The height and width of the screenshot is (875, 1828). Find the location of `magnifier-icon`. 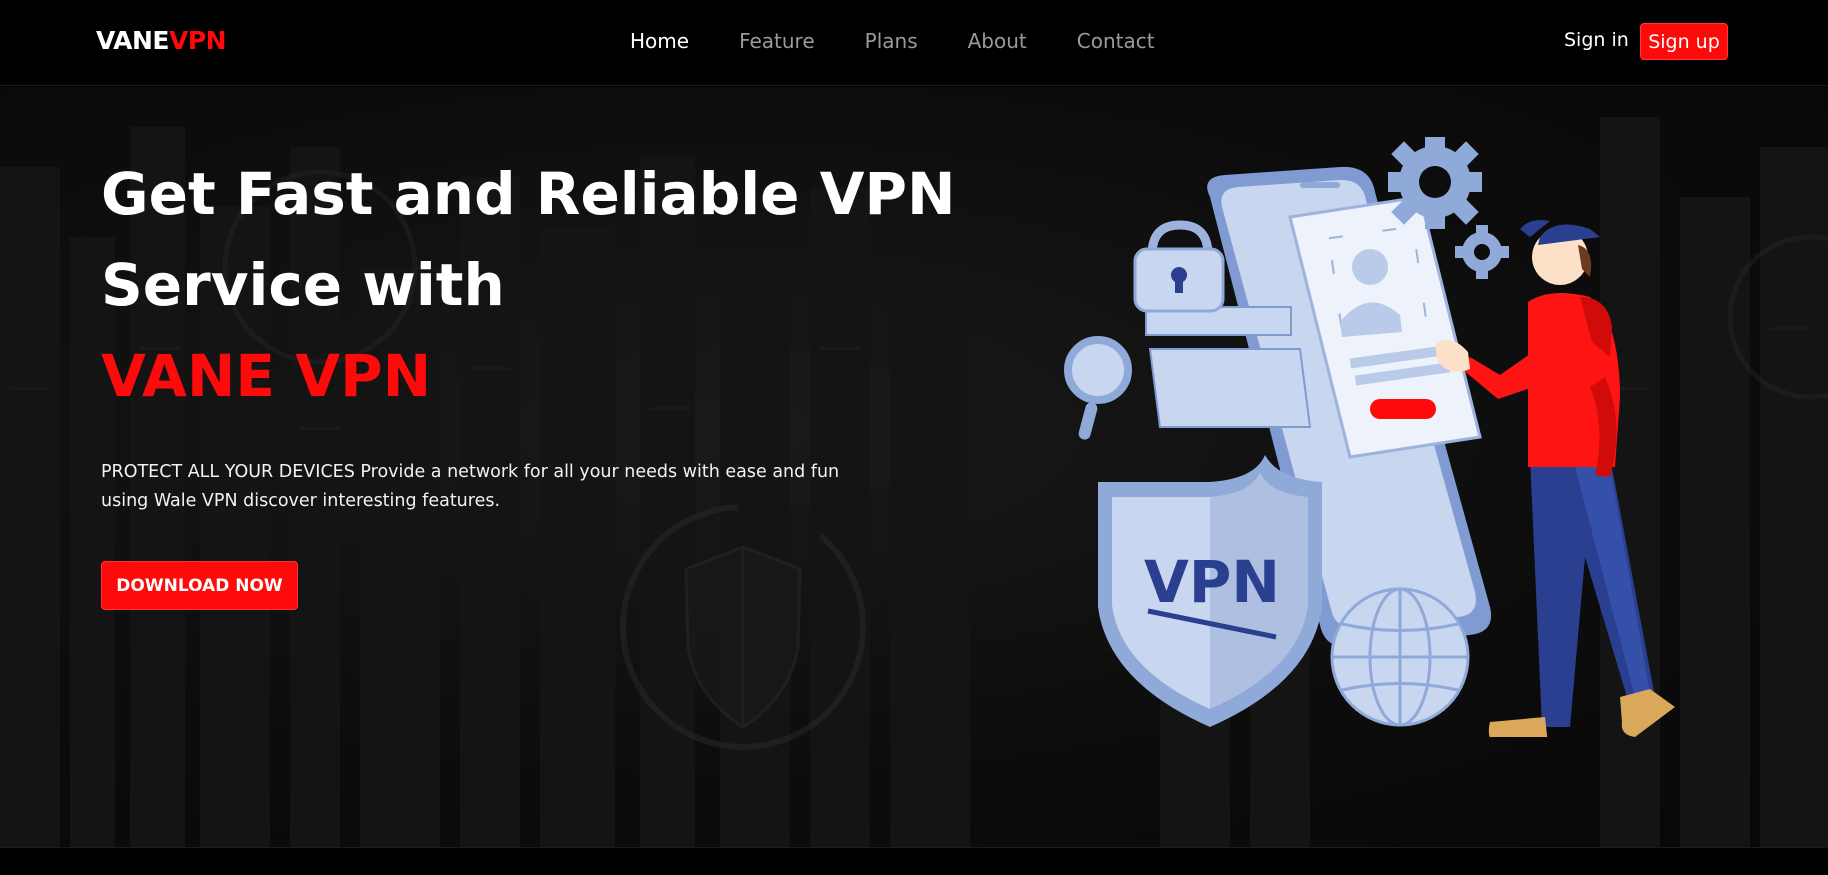

magnifier-icon is located at coordinates (1098, 388).